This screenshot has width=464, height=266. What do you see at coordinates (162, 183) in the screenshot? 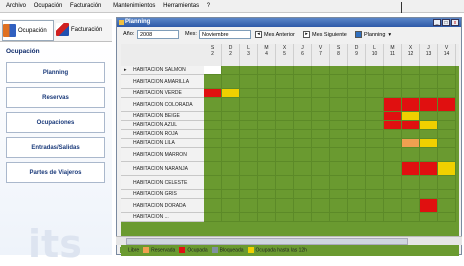
I see `room-row-label: HABITACION CELESTE` at bounding box center [162, 183].